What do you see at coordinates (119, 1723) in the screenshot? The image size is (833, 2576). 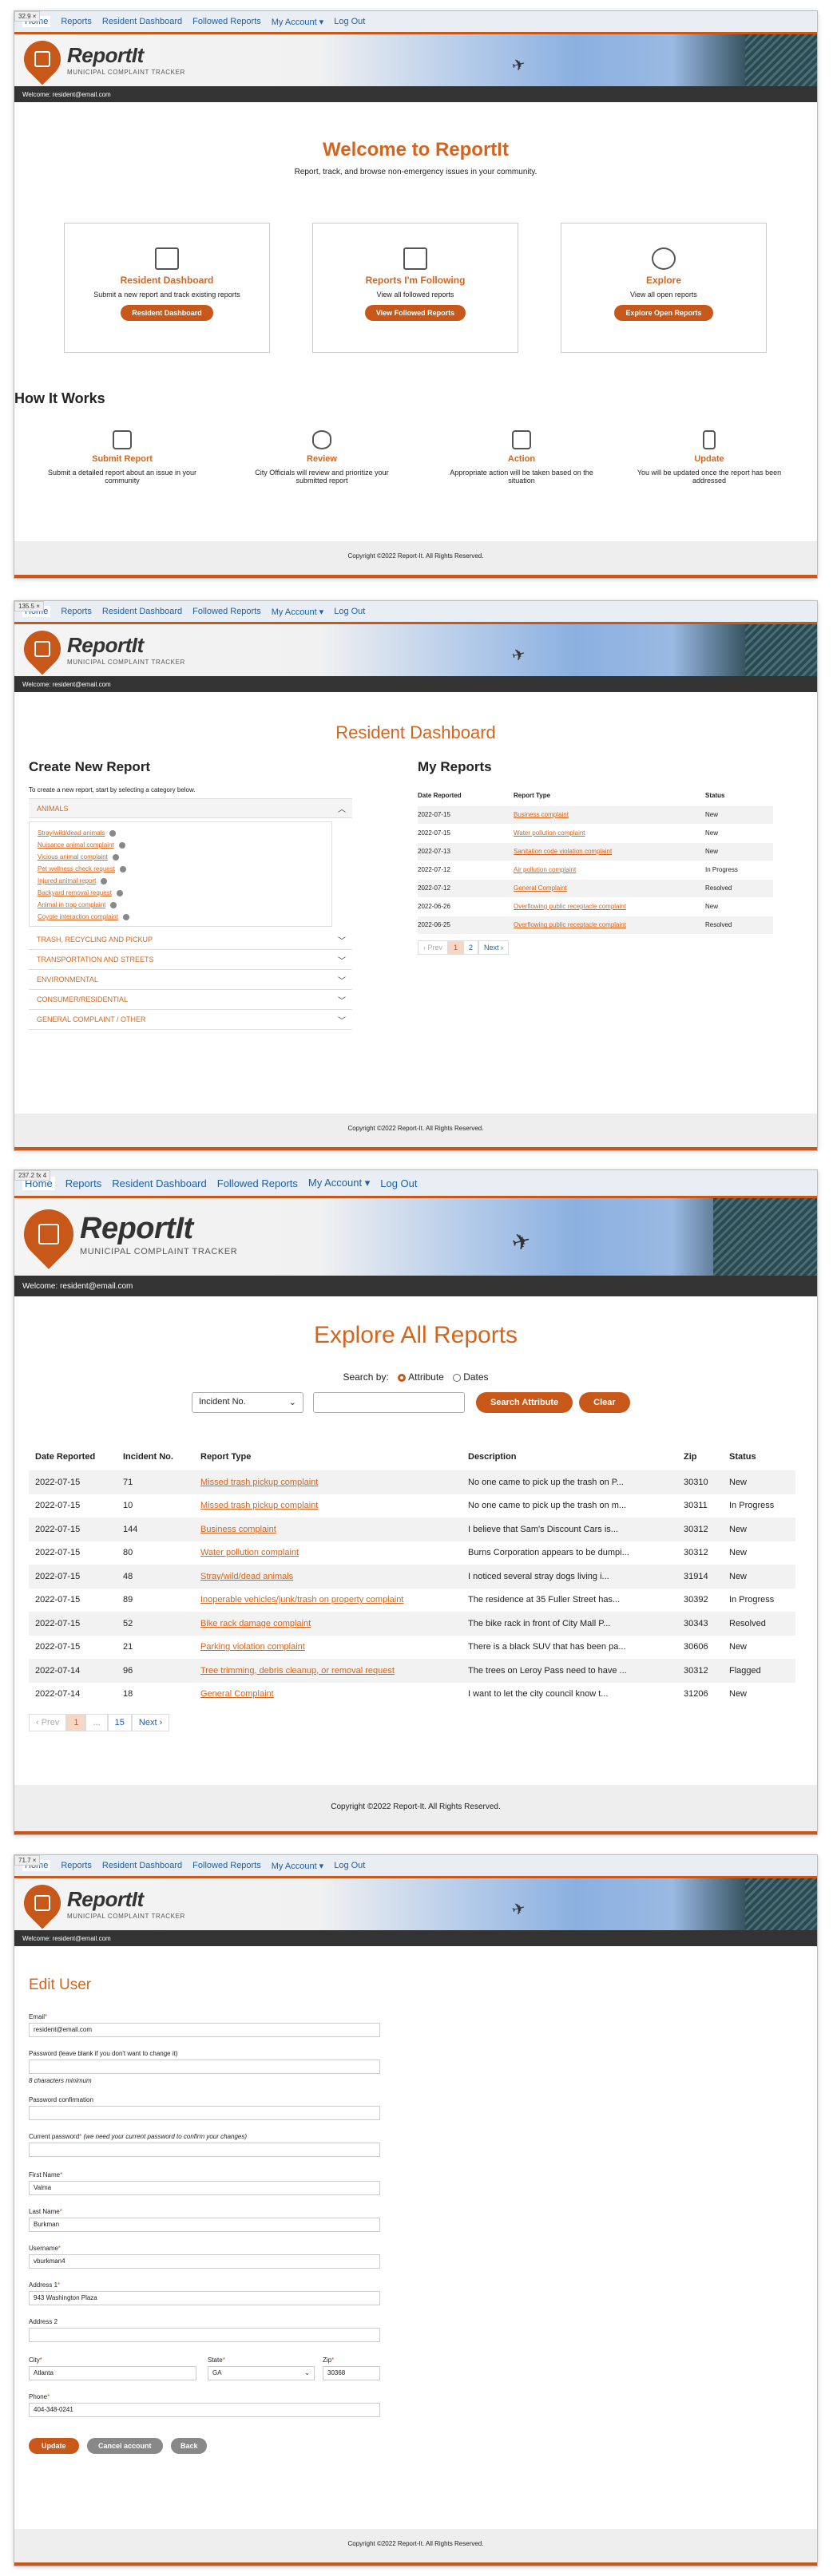 I see `page-15: 15` at bounding box center [119, 1723].